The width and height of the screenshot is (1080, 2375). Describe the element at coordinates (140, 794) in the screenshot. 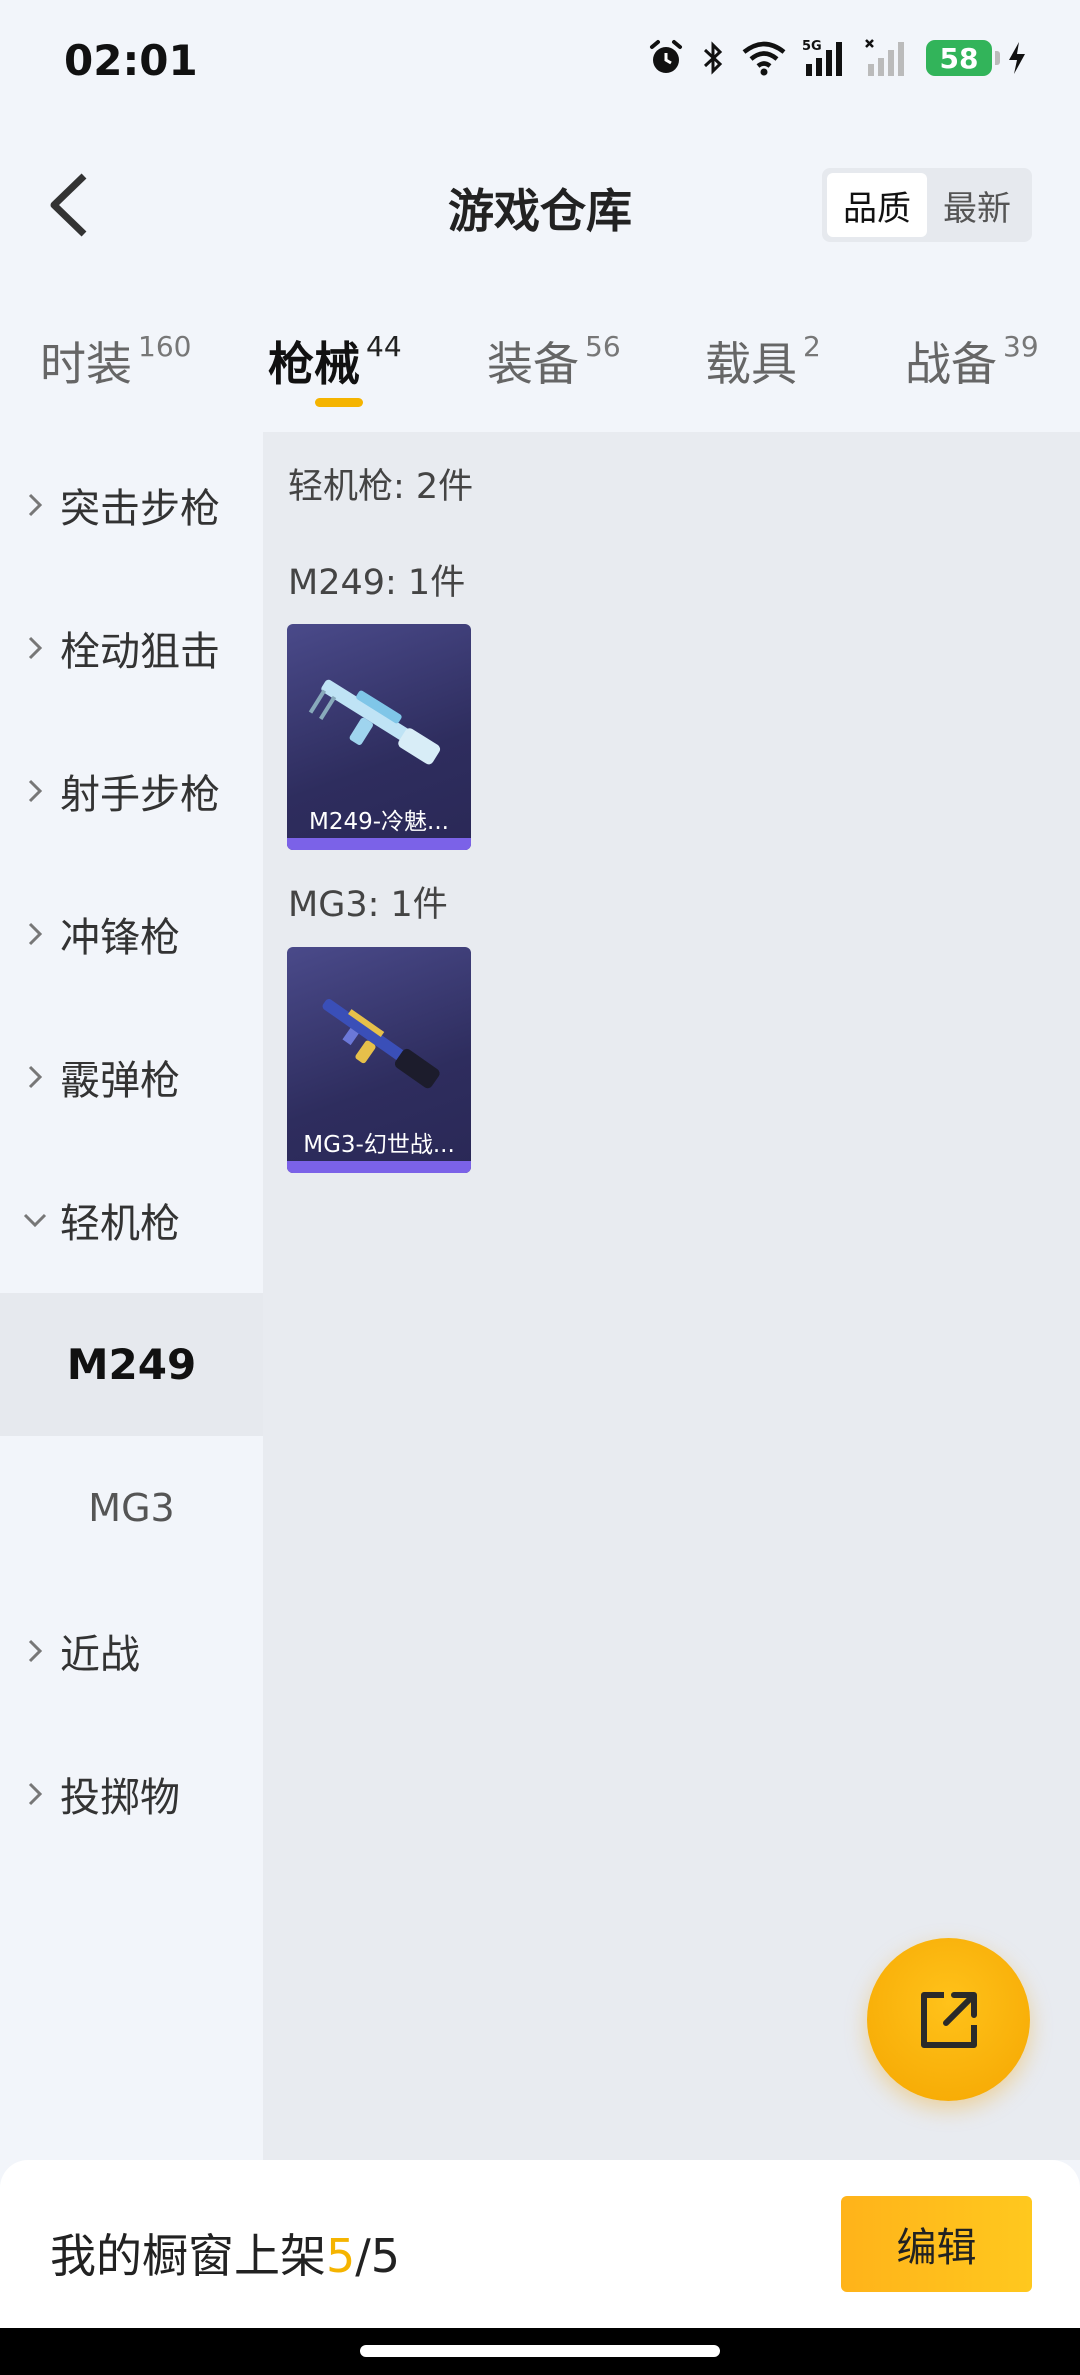

I see `sidebar-item-label: 射手步枪` at that location.